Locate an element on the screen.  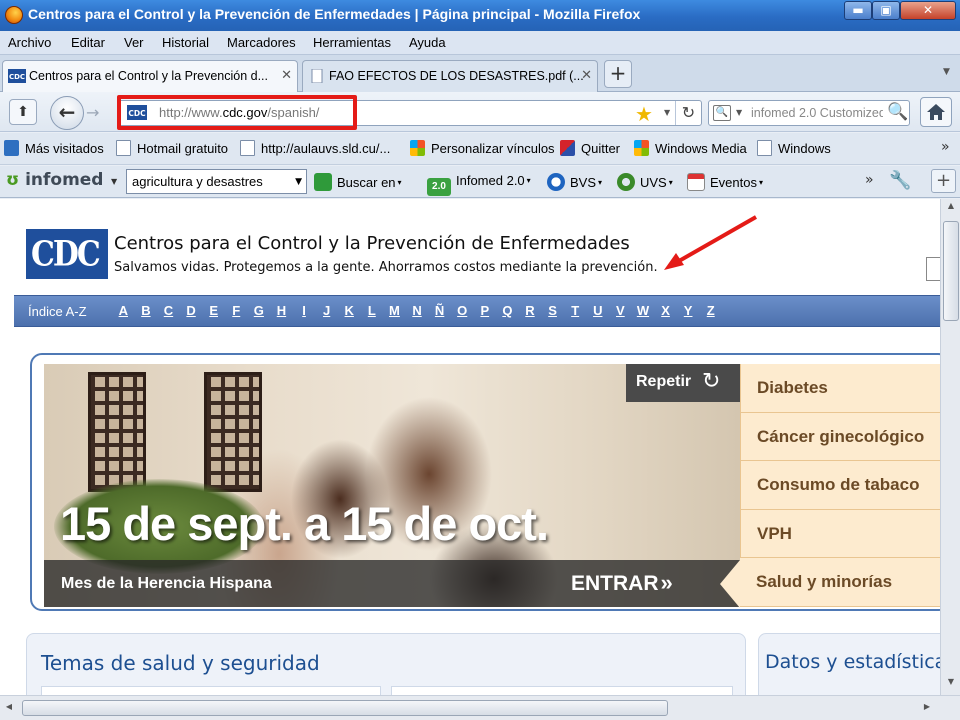
search-bar: 🔍 ▼ infomed 2.0 Customized 🔍 is located at coordinates (809, 113).